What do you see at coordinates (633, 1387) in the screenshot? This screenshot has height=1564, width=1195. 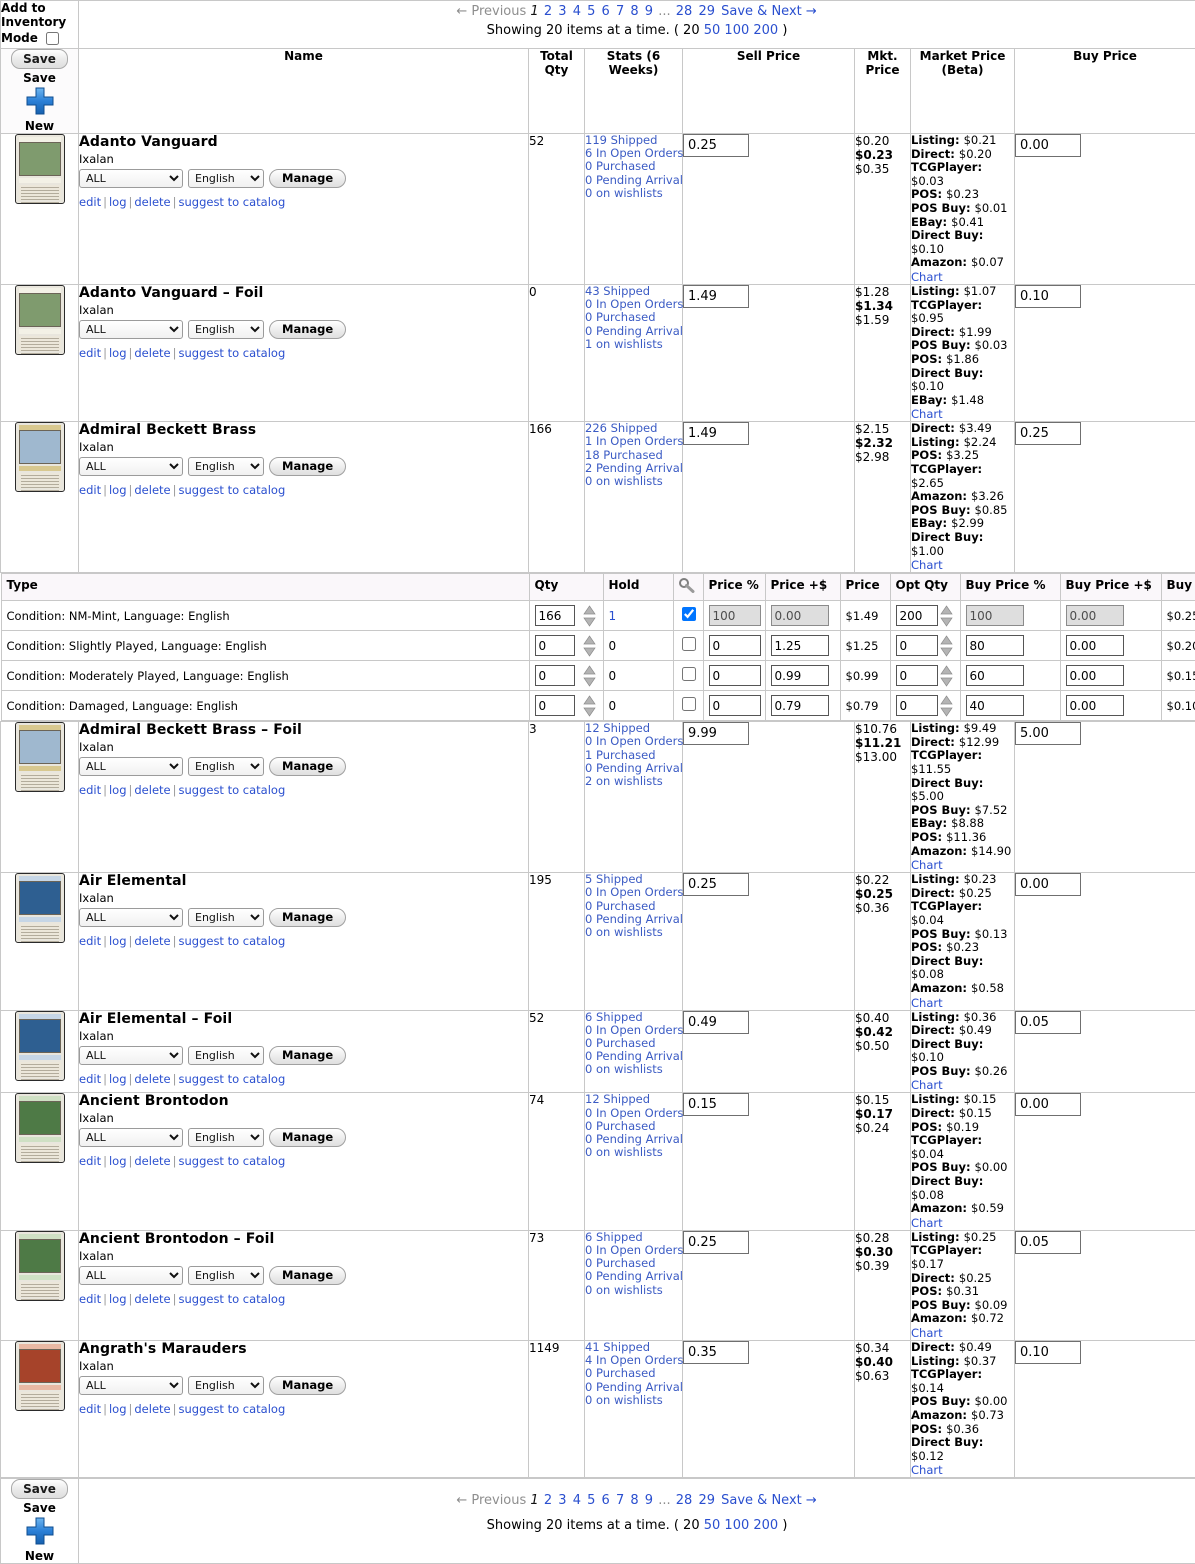 I see `stat-line: 0 Pending Arrival` at bounding box center [633, 1387].